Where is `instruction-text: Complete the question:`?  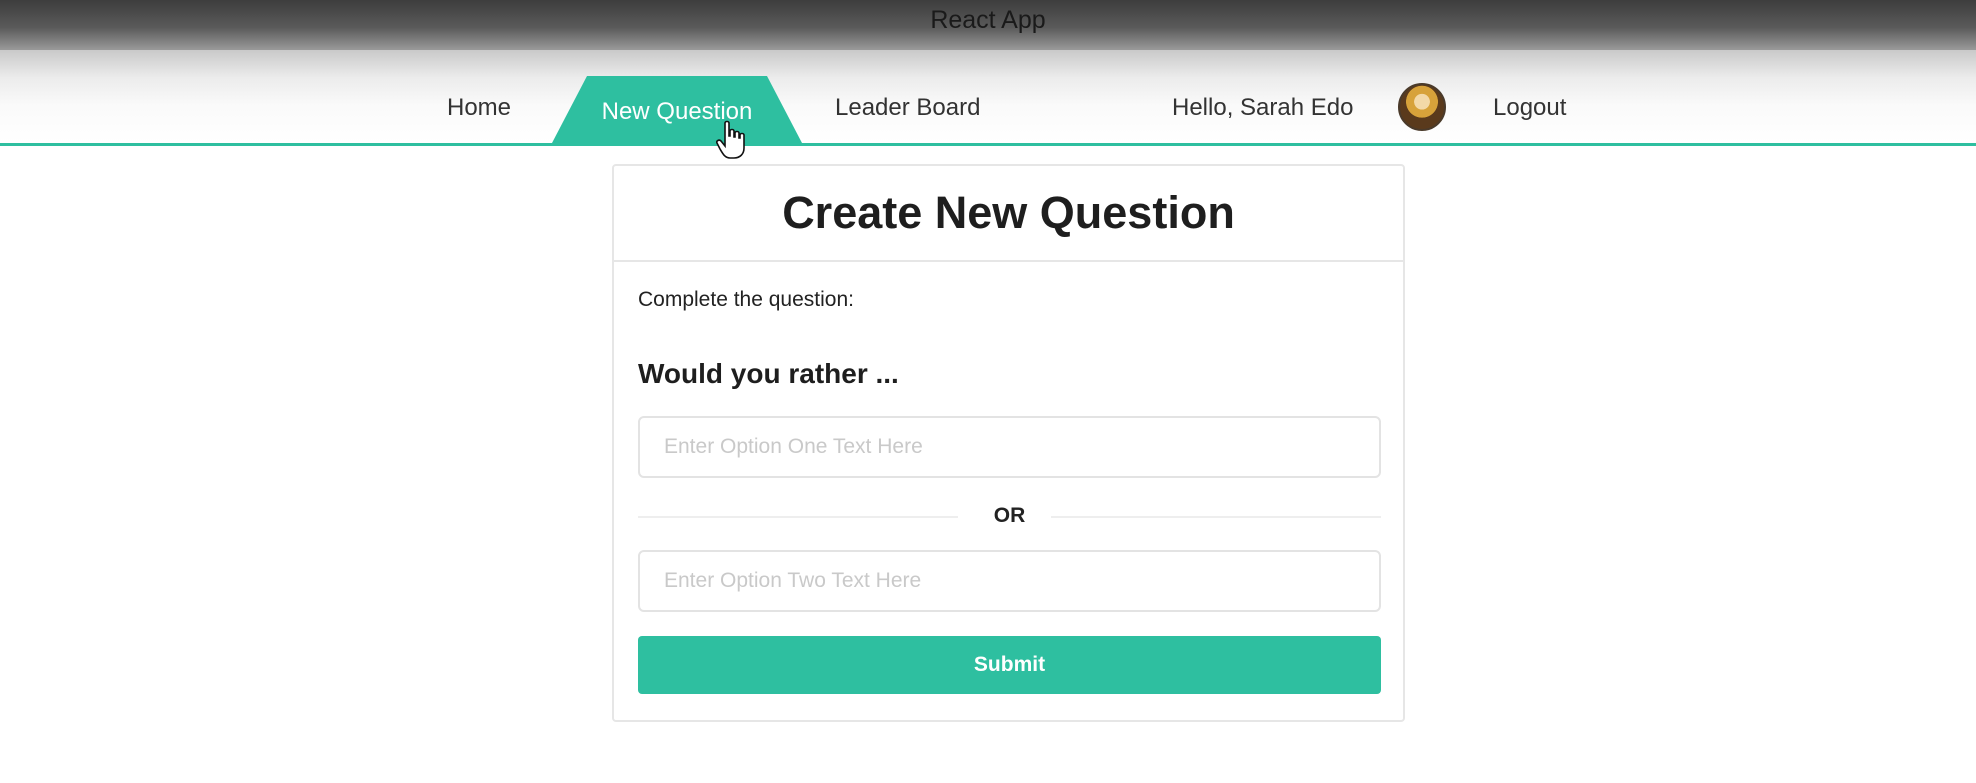 instruction-text: Complete the question: is located at coordinates (746, 299).